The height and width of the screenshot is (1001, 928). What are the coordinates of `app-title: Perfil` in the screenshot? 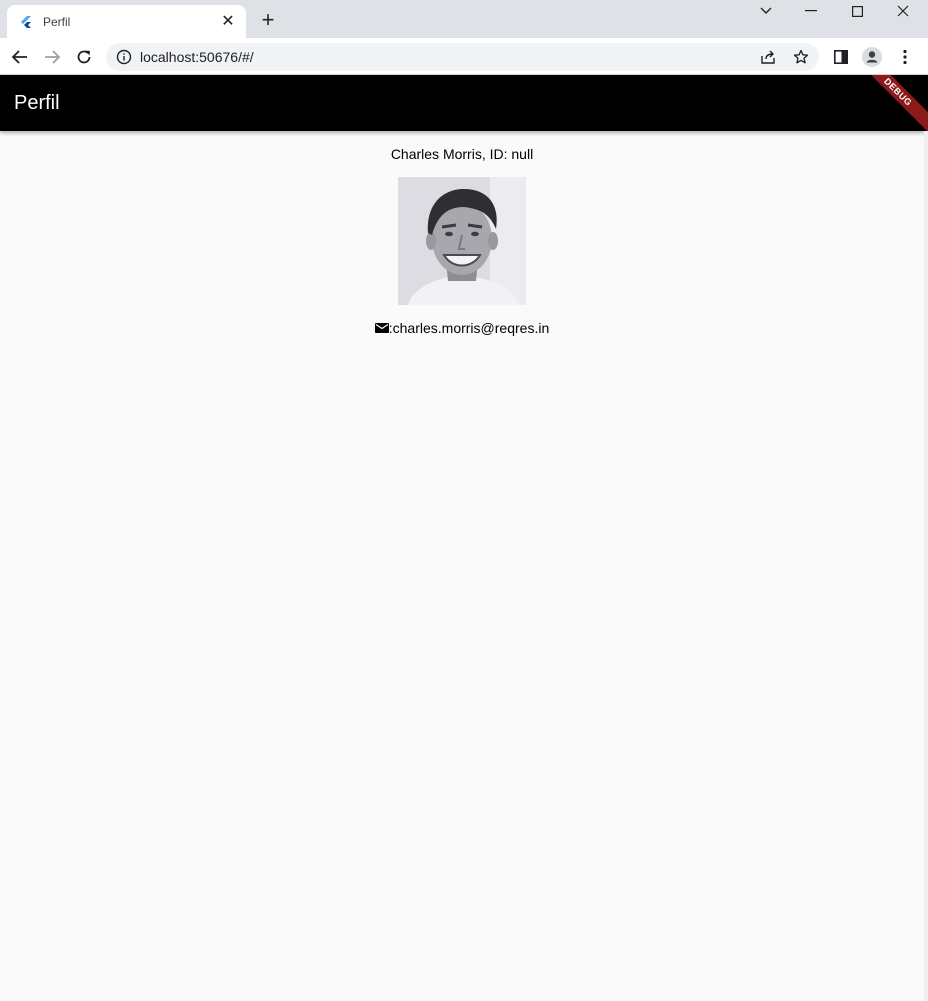 It's located at (37, 103).